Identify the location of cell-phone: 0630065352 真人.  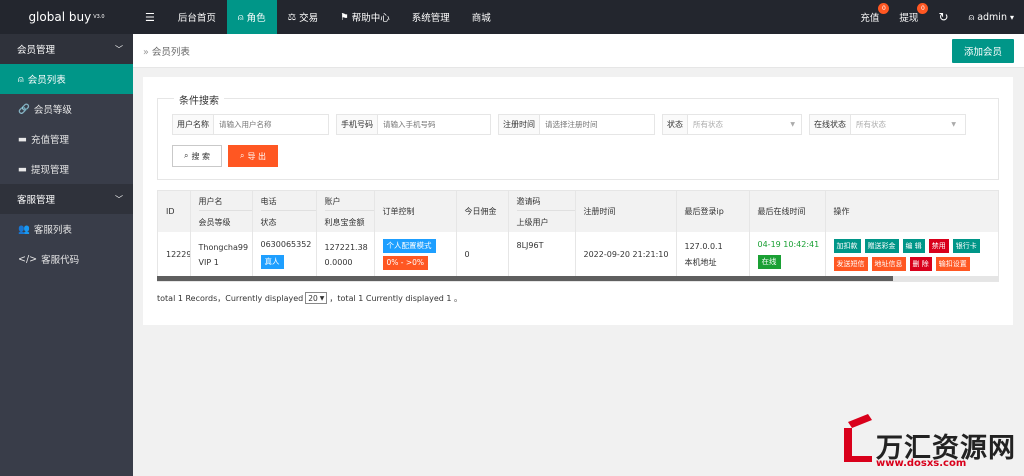
(284, 254).